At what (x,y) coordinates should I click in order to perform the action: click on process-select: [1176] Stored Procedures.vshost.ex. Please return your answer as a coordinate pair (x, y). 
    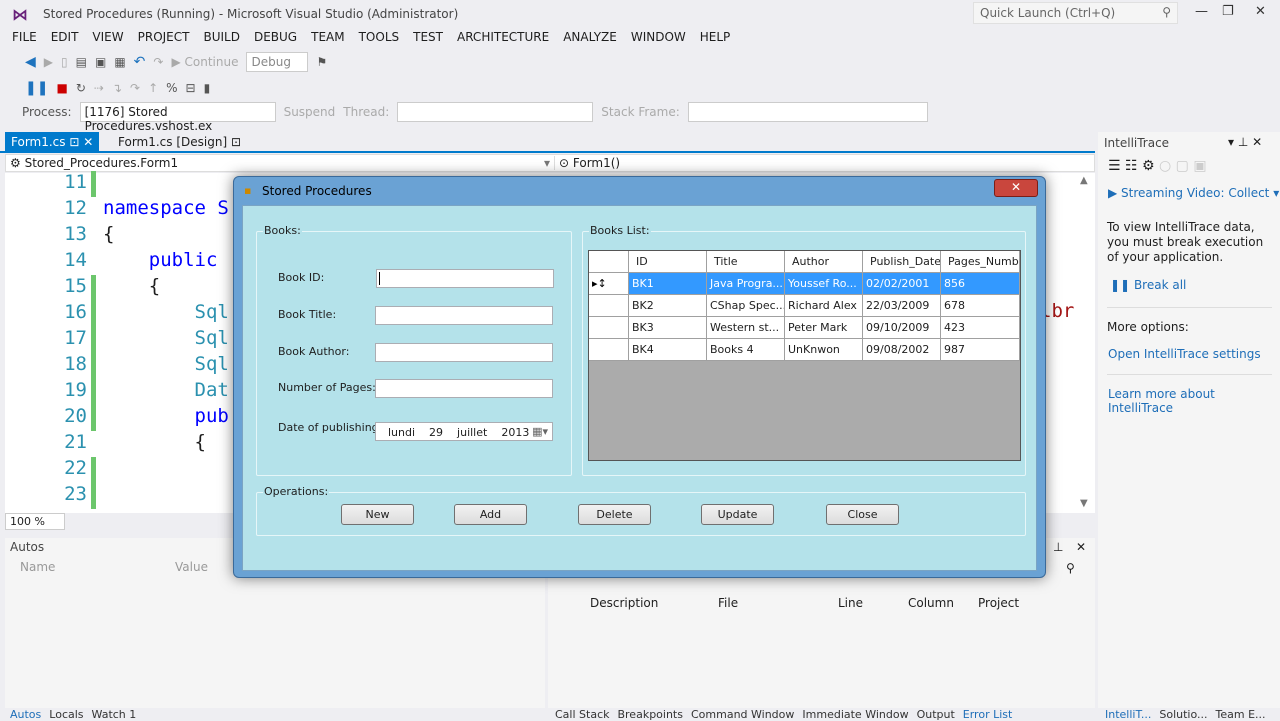
    Looking at the image, I should click on (177, 117).